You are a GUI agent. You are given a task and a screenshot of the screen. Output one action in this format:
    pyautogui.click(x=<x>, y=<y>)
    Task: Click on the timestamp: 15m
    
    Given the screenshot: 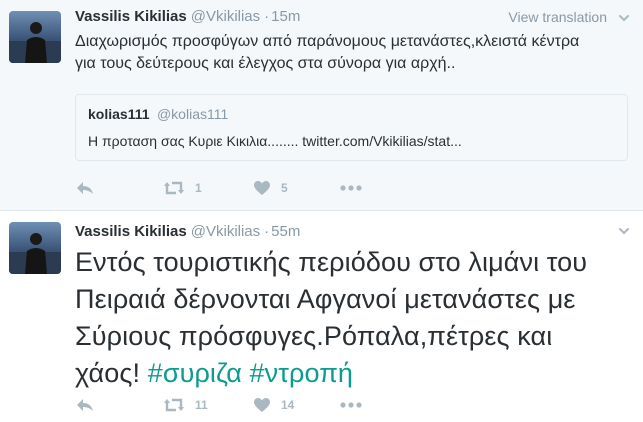 What is the action you would take?
    pyautogui.click(x=285, y=16)
    